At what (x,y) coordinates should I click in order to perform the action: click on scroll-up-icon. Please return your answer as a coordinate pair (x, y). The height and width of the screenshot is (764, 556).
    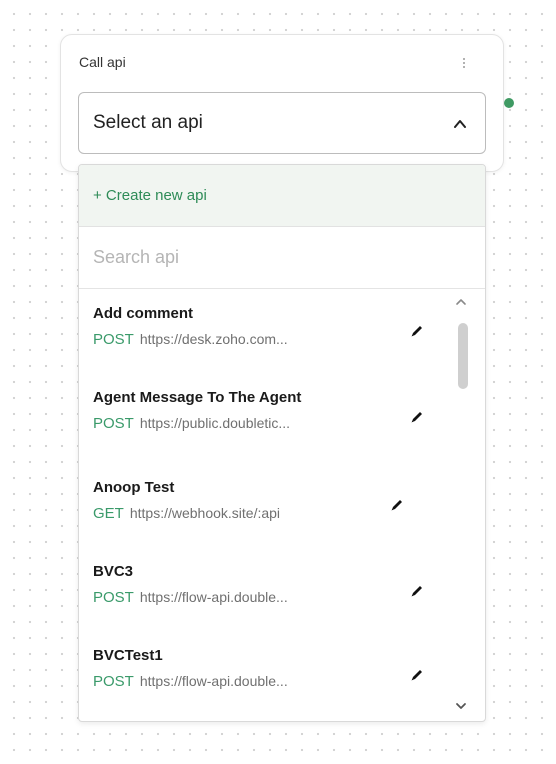
    Looking at the image, I should click on (461, 302).